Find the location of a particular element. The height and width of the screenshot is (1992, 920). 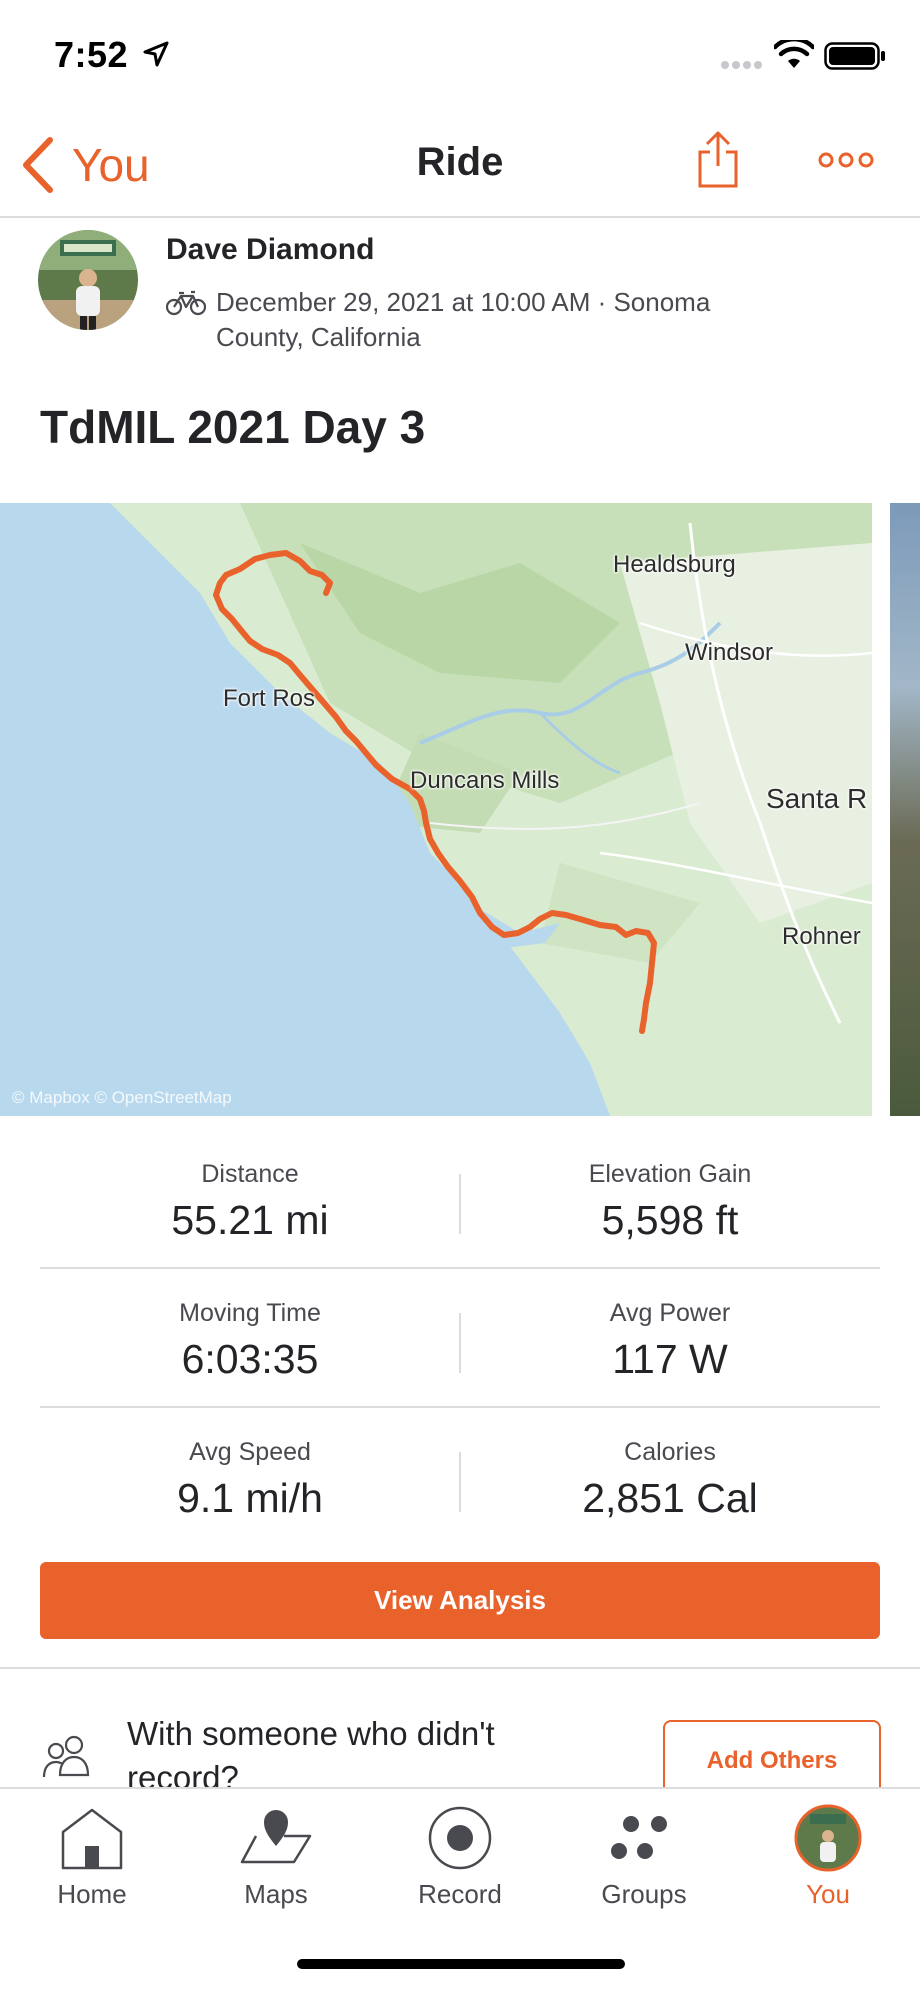

map-attribution: © Mapbox © OpenStreetMap is located at coordinates (122, 1097).